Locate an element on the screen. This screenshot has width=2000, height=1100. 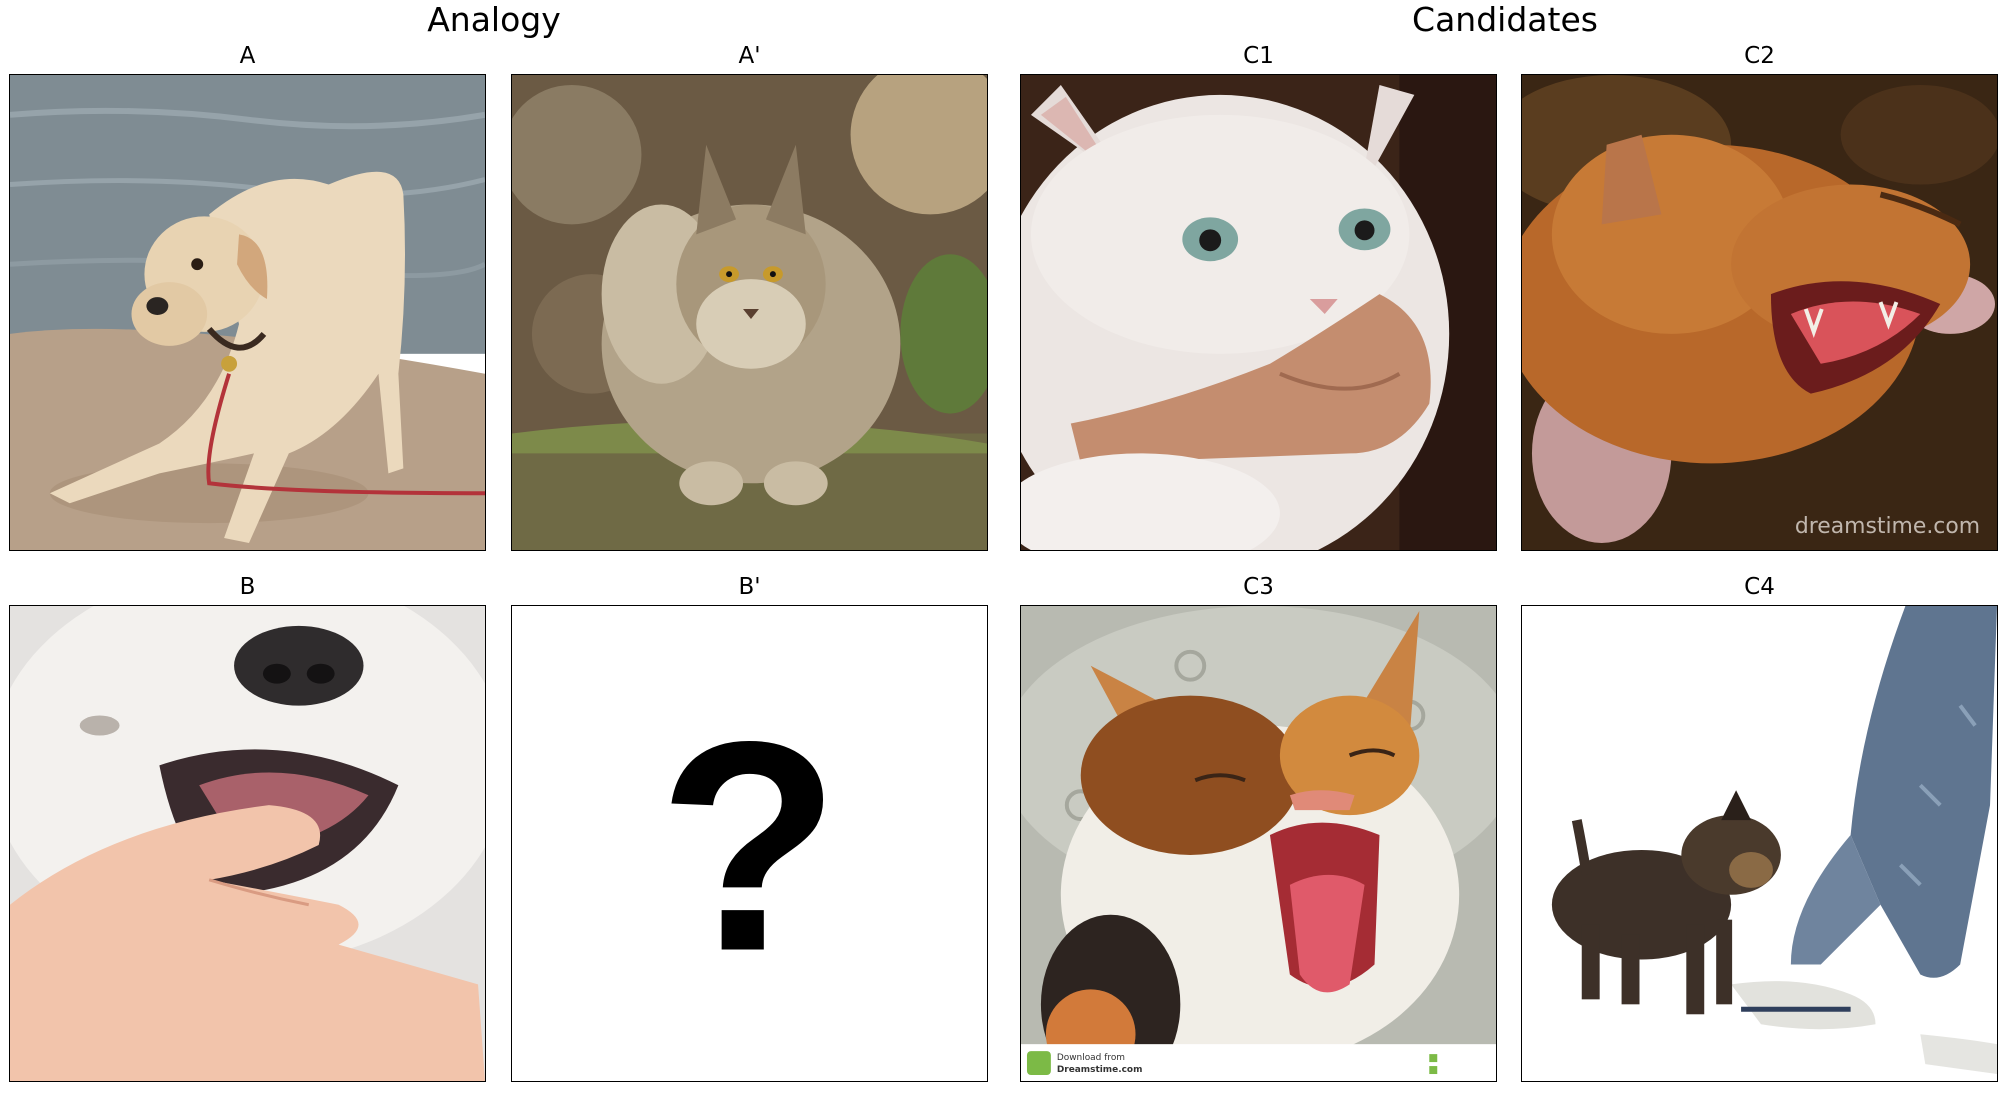
panel-label-b: B is located at coordinates (247, 587).